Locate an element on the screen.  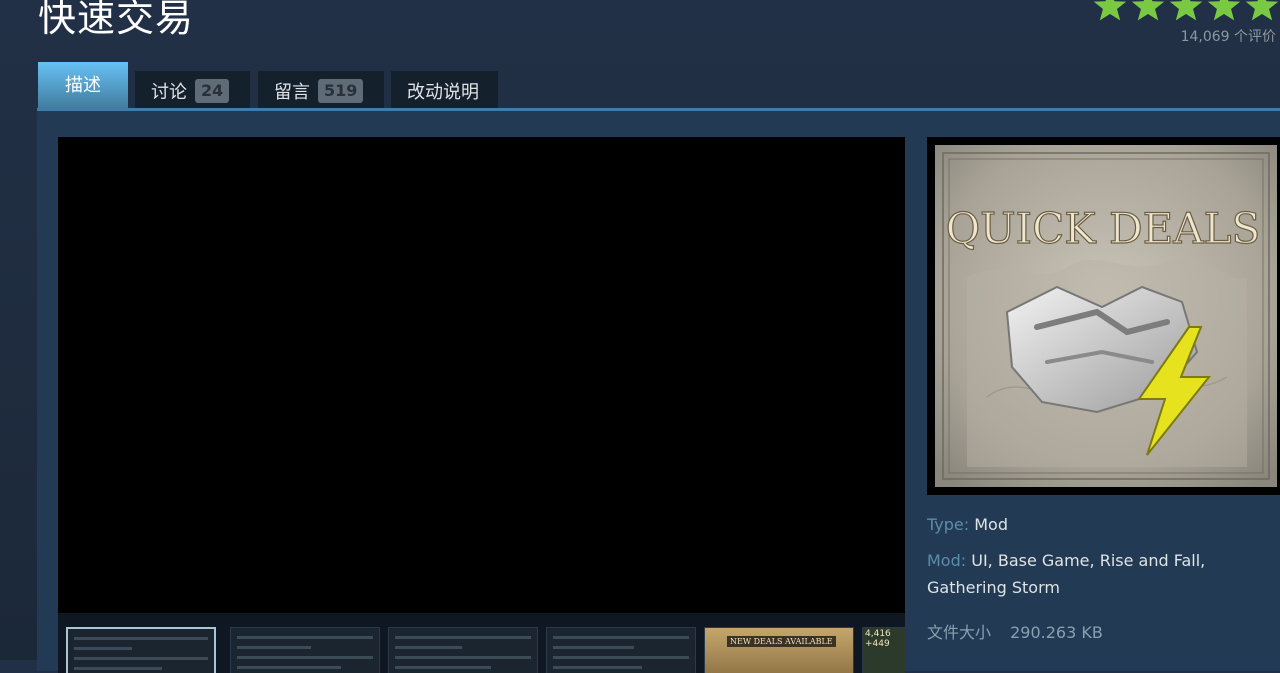
screenshot-thumbnail: NEW DEALS AVAILABLE is located at coordinates (779, 650).